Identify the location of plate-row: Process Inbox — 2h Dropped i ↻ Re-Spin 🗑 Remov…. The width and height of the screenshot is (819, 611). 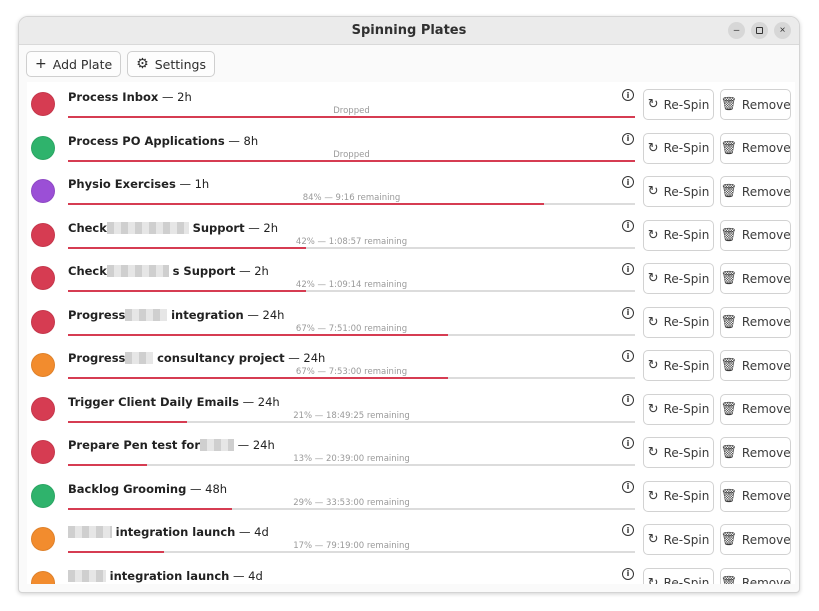
(411, 104).